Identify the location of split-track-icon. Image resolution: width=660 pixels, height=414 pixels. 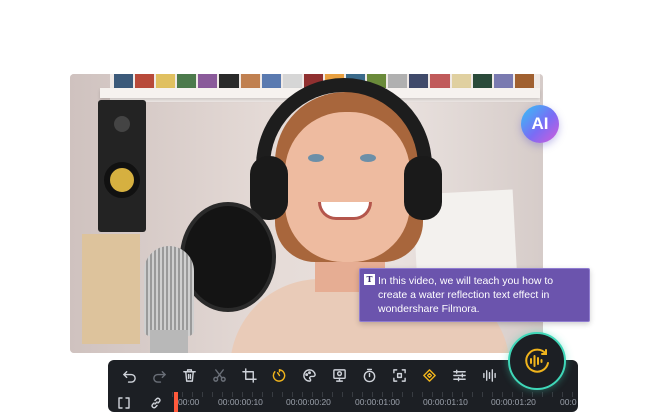
(124, 402).